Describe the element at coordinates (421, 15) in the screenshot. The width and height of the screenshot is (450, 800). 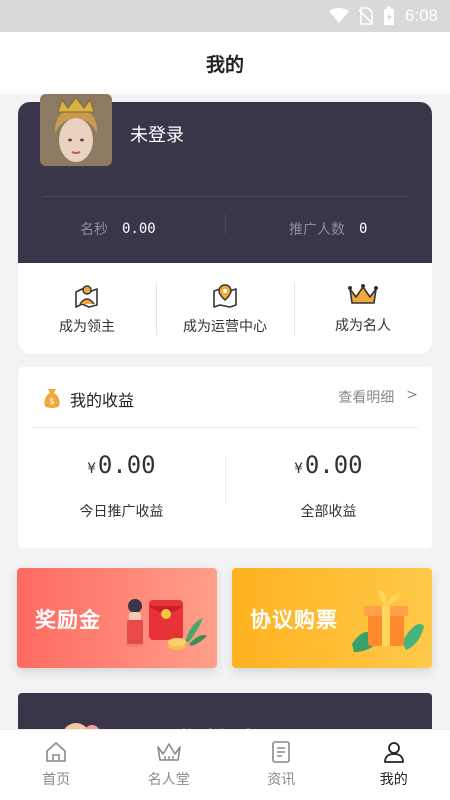
I see `status-time: 6:08` at that location.